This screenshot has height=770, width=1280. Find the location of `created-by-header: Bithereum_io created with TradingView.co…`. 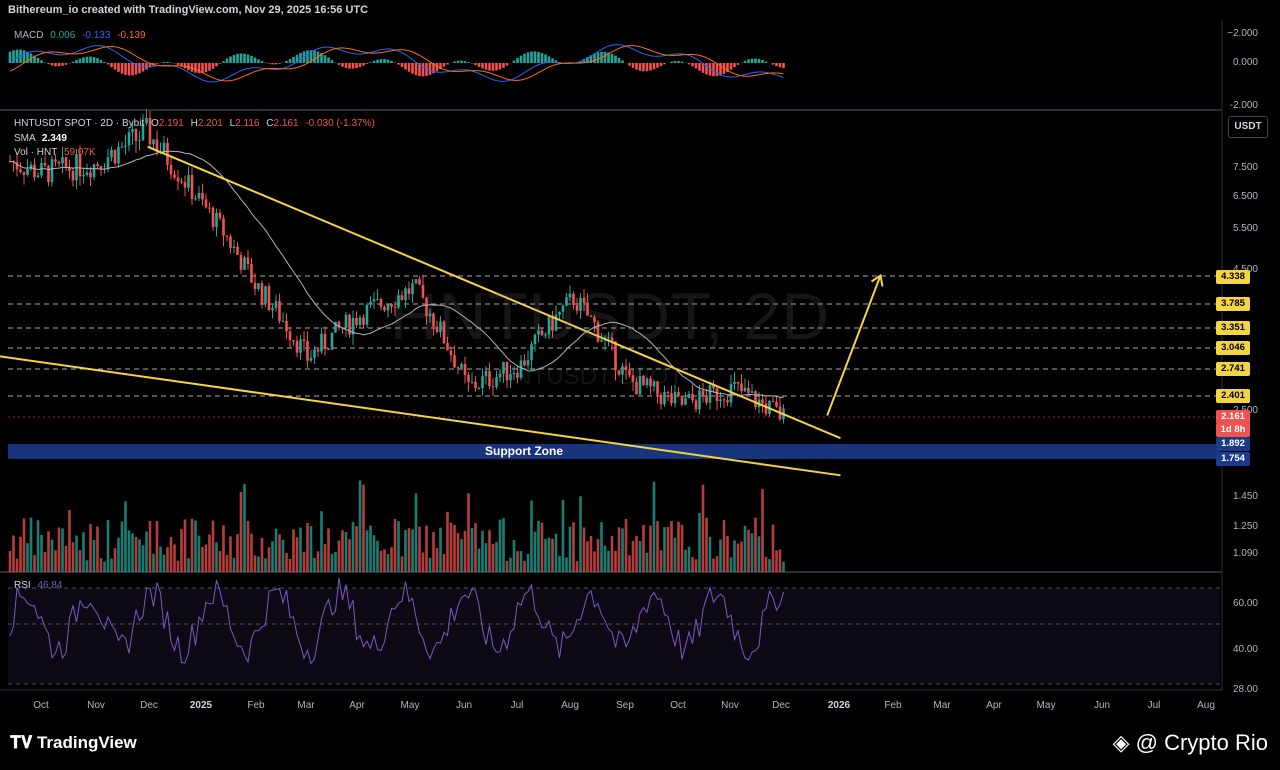

created-by-header: Bithereum_io created with TradingView.co… is located at coordinates (188, 10).